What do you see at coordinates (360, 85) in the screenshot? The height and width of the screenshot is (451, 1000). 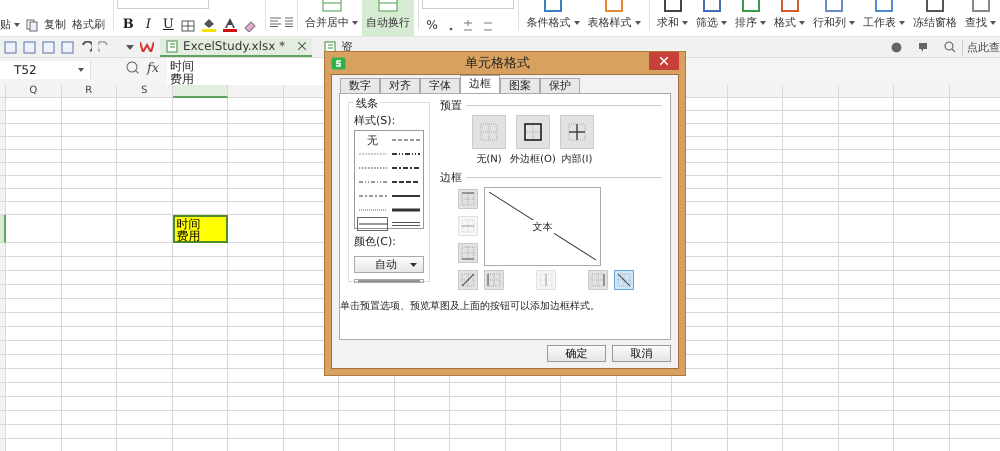 I see `dialog-tab: 数字` at bounding box center [360, 85].